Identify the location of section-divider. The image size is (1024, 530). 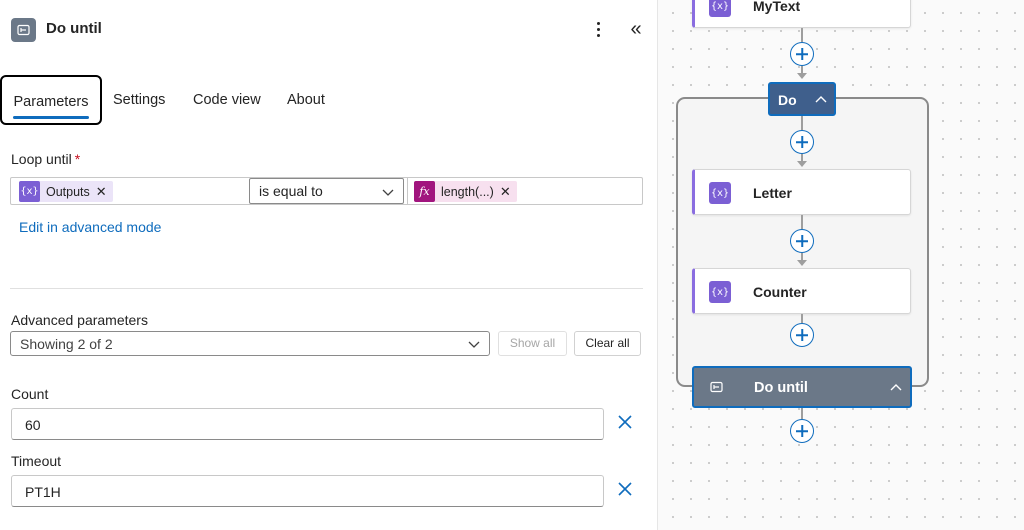
(326, 288).